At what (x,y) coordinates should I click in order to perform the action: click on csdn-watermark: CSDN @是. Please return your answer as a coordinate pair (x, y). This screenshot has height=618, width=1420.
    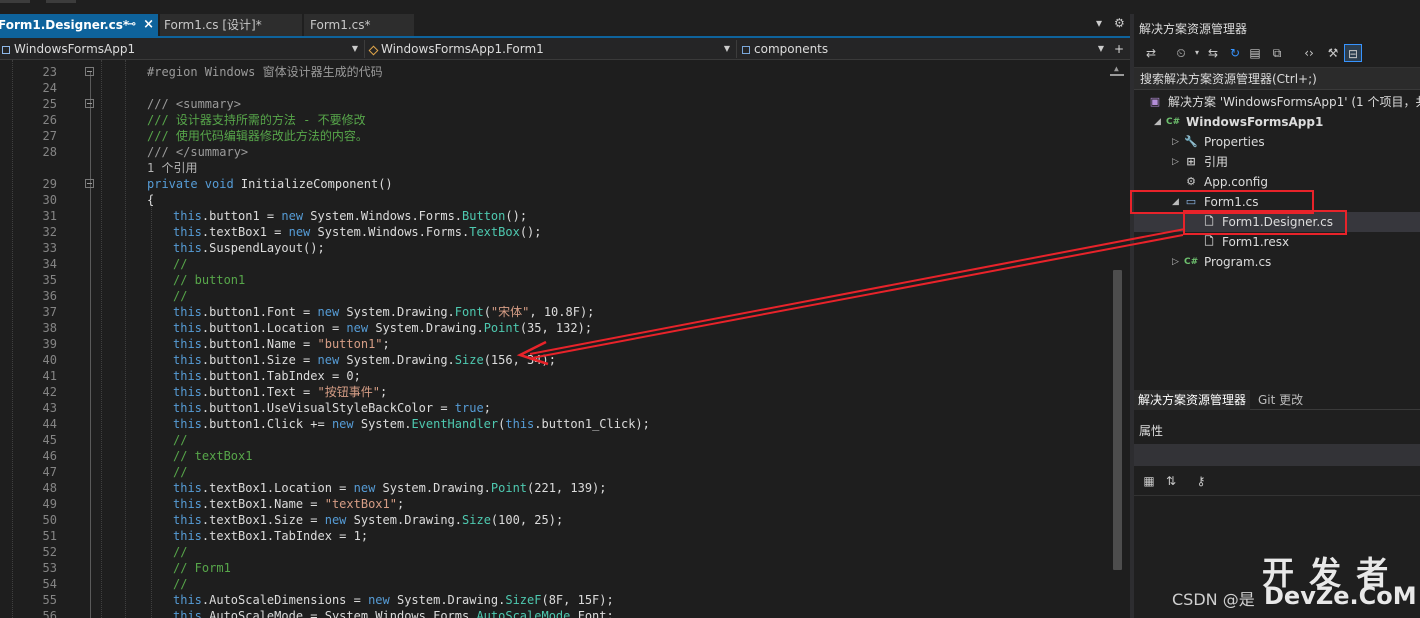
    Looking at the image, I should click on (1213, 599).